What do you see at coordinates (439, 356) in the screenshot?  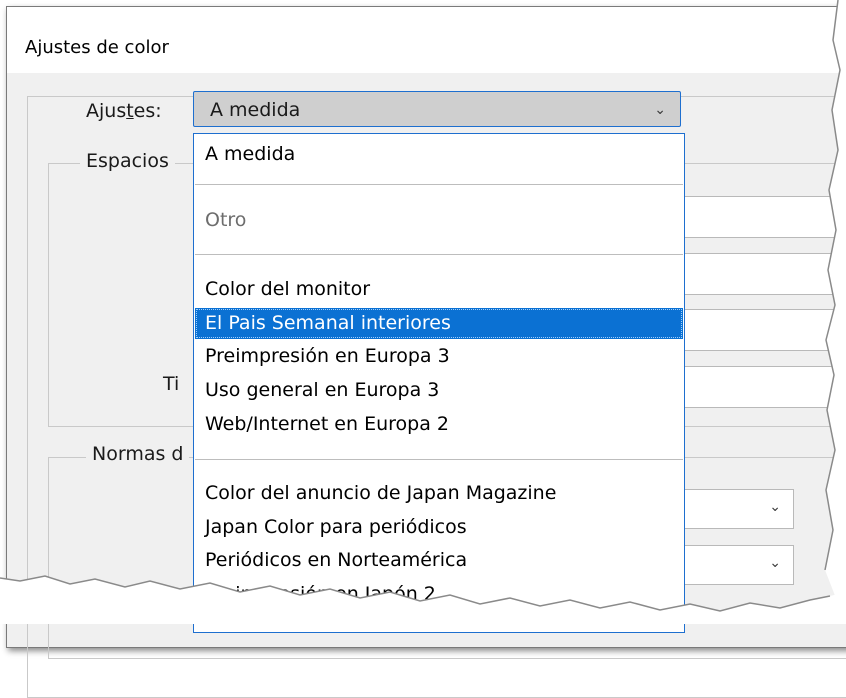 I see `dropdown-option: Preimpresión en Europa 3` at bounding box center [439, 356].